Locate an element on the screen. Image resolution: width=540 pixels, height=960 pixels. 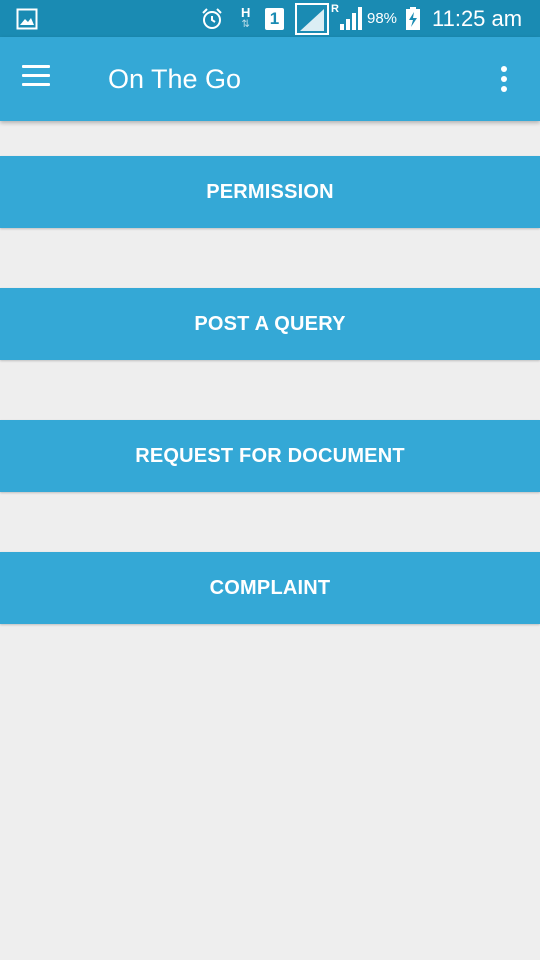
data-h-icon: H ⇅ is located at coordinates (245, 18).